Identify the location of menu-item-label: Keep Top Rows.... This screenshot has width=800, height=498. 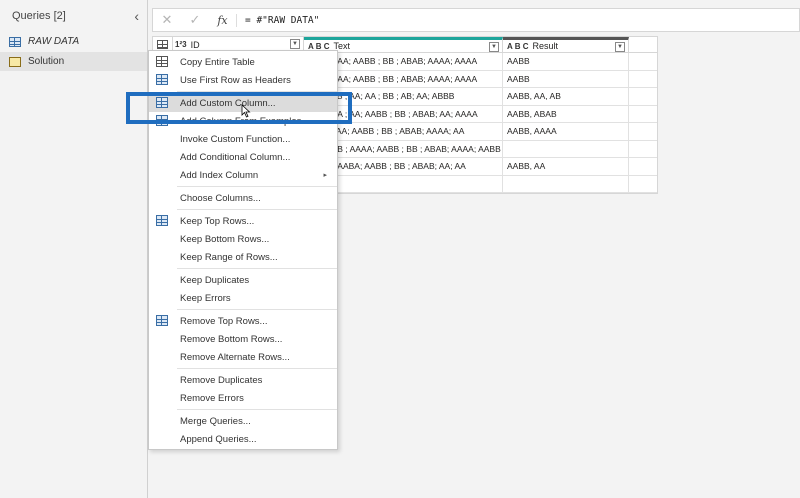
(217, 221).